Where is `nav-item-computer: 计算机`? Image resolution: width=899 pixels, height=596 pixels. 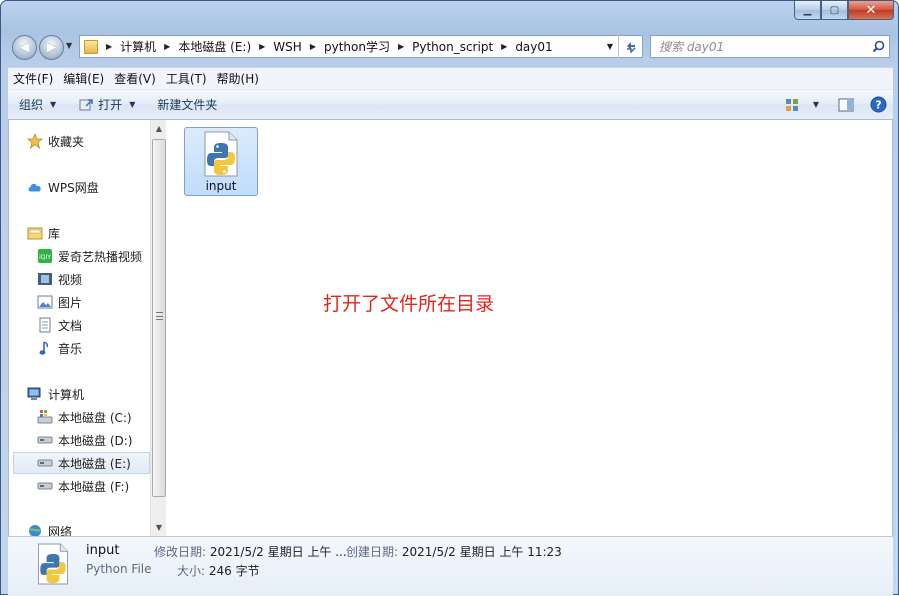
nav-item-computer: 计算机 is located at coordinates (88, 394).